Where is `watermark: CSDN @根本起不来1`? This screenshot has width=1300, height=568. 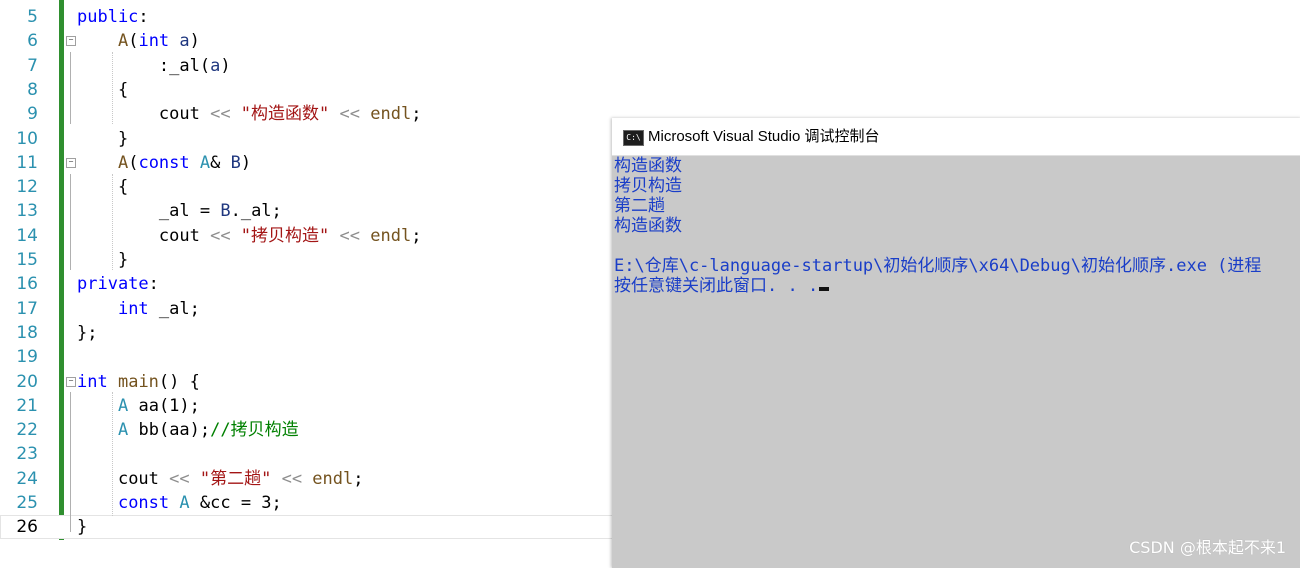 watermark: CSDN @根本起不来1 is located at coordinates (1207, 547).